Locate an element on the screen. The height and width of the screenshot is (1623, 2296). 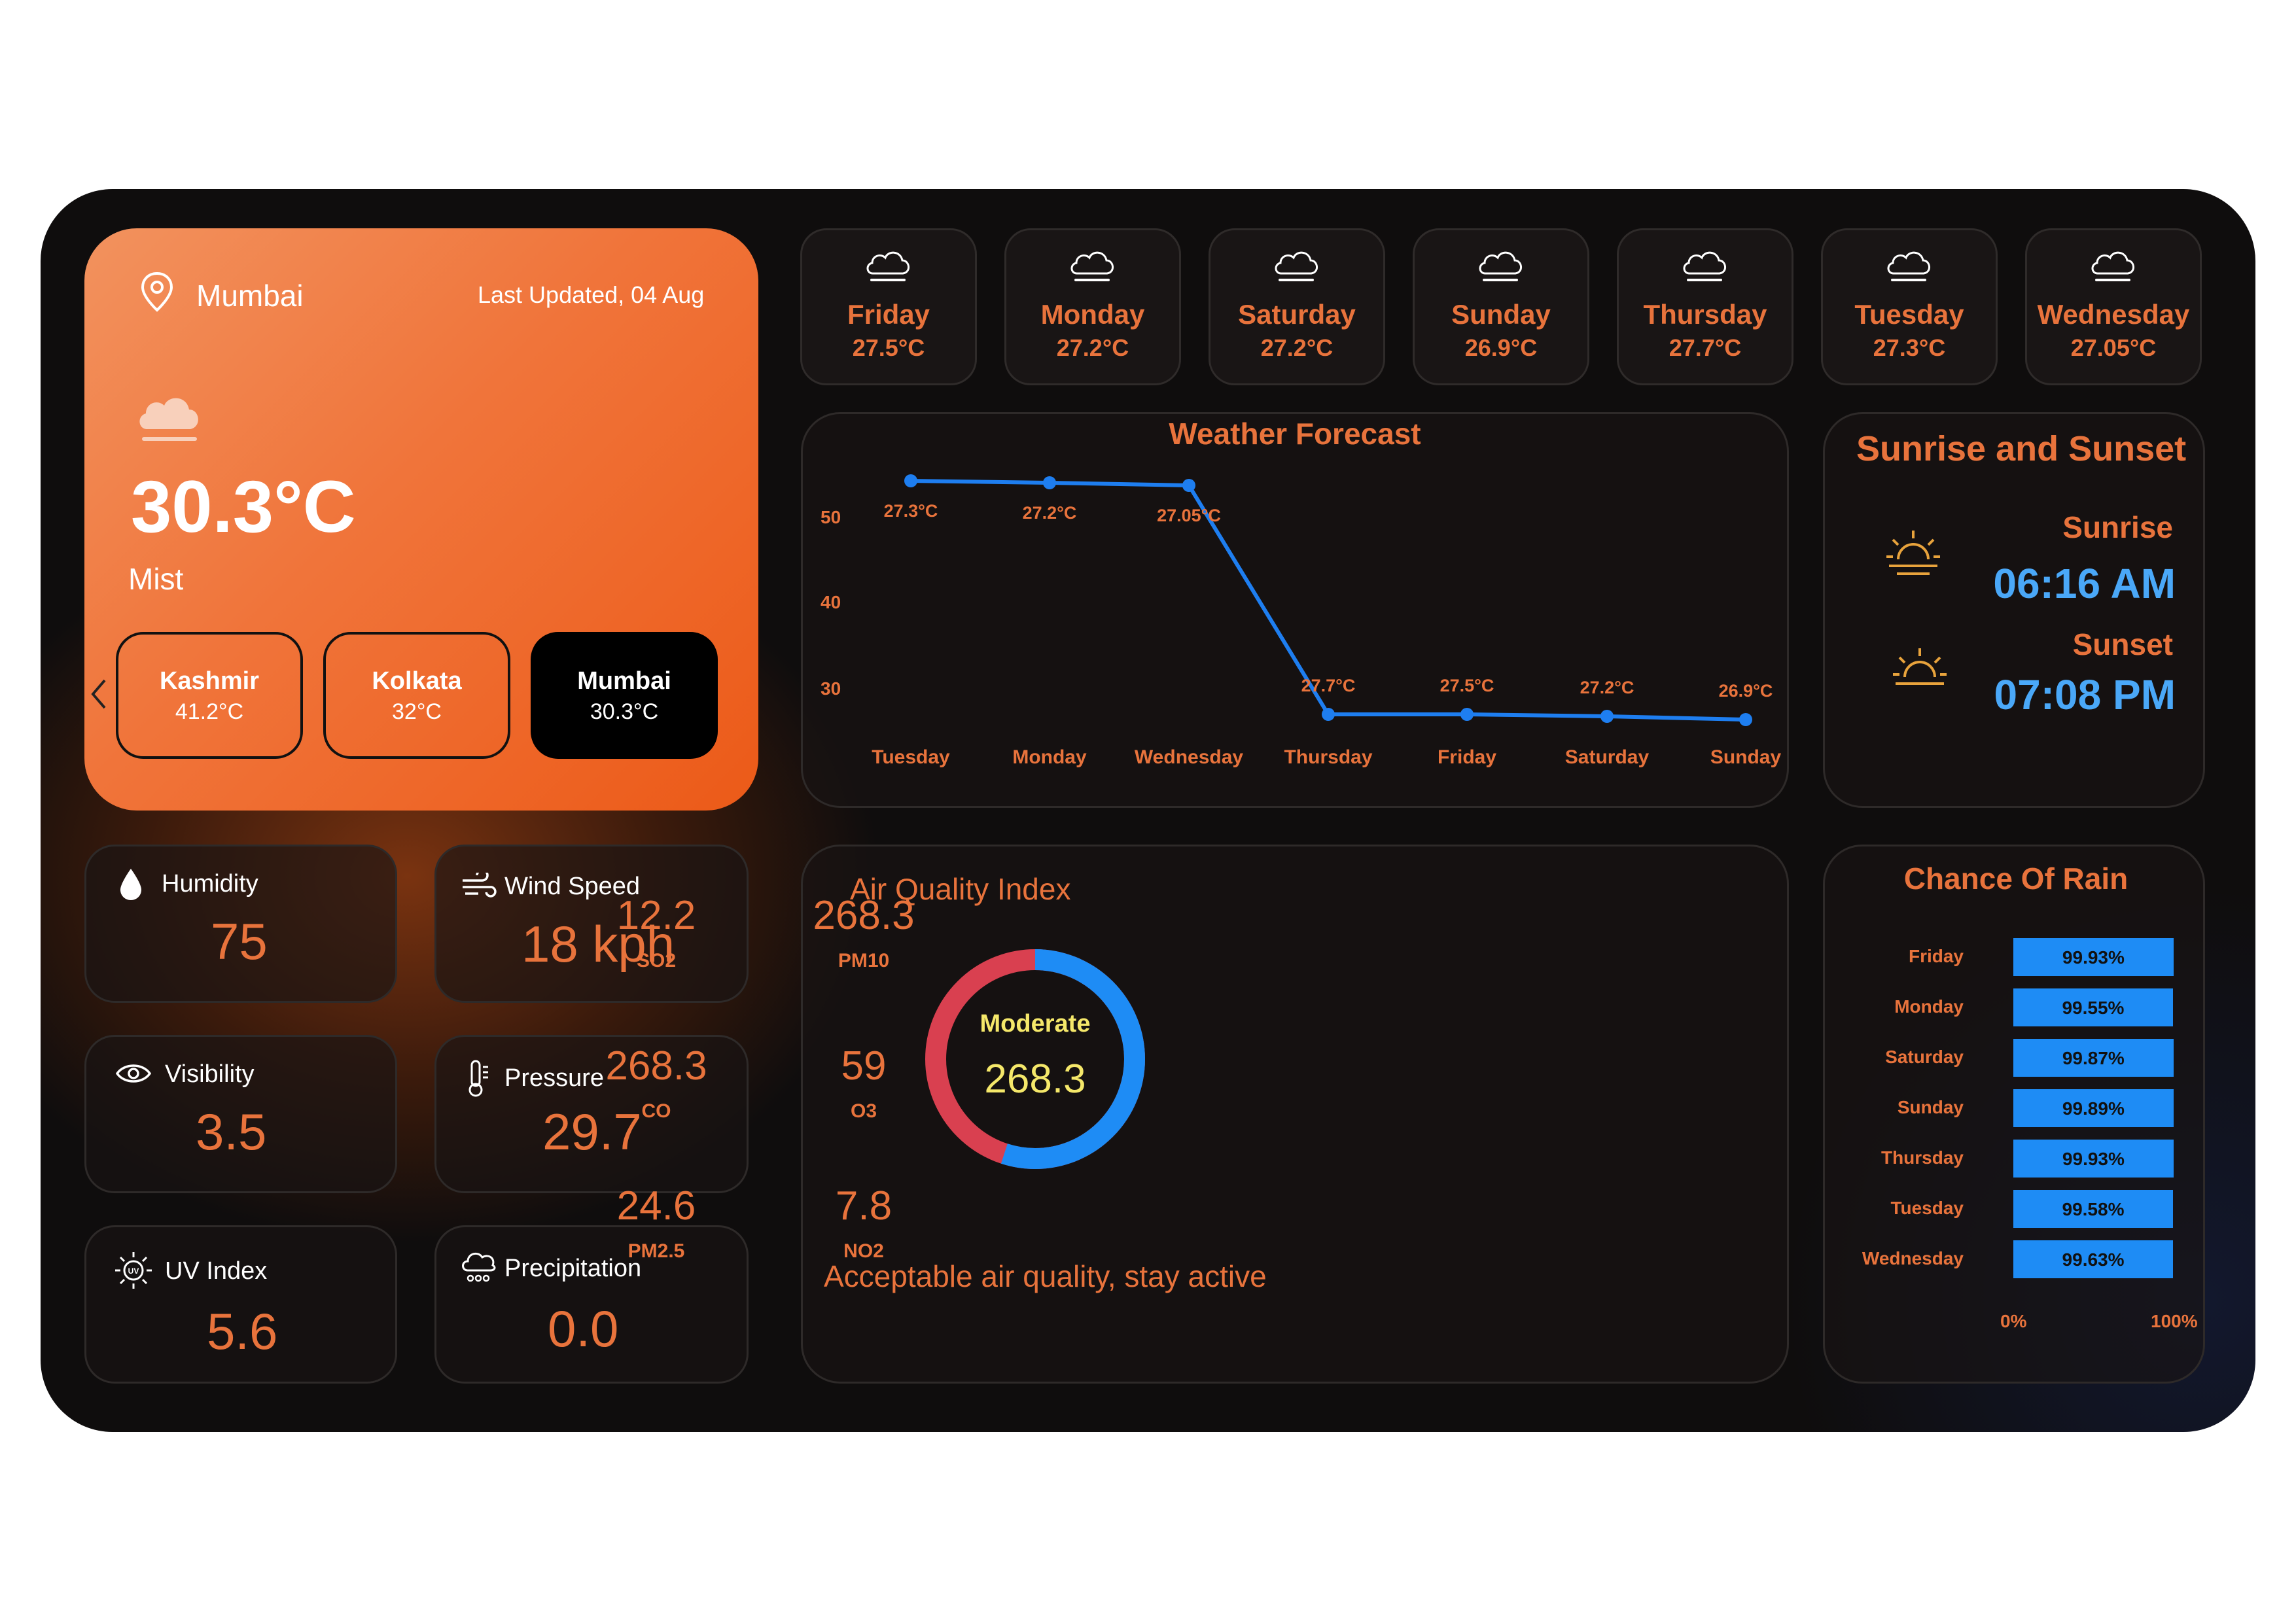
city-button-label: Kolkata is located at coordinates (417, 681).